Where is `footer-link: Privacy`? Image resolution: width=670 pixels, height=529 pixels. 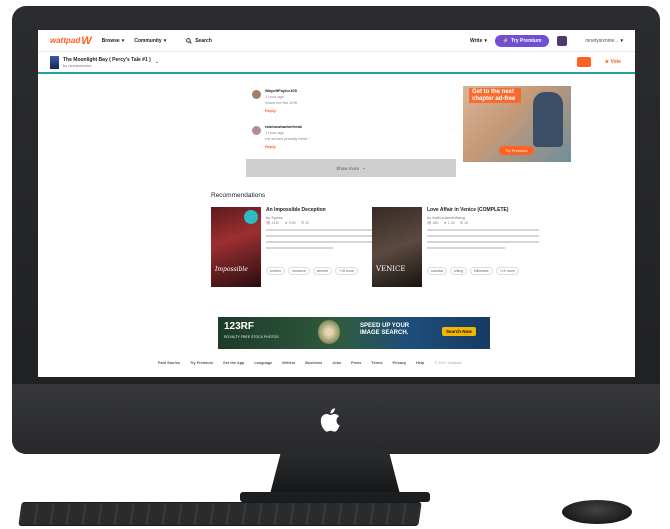
footer-link: Privacy is located at coordinates (400, 363).